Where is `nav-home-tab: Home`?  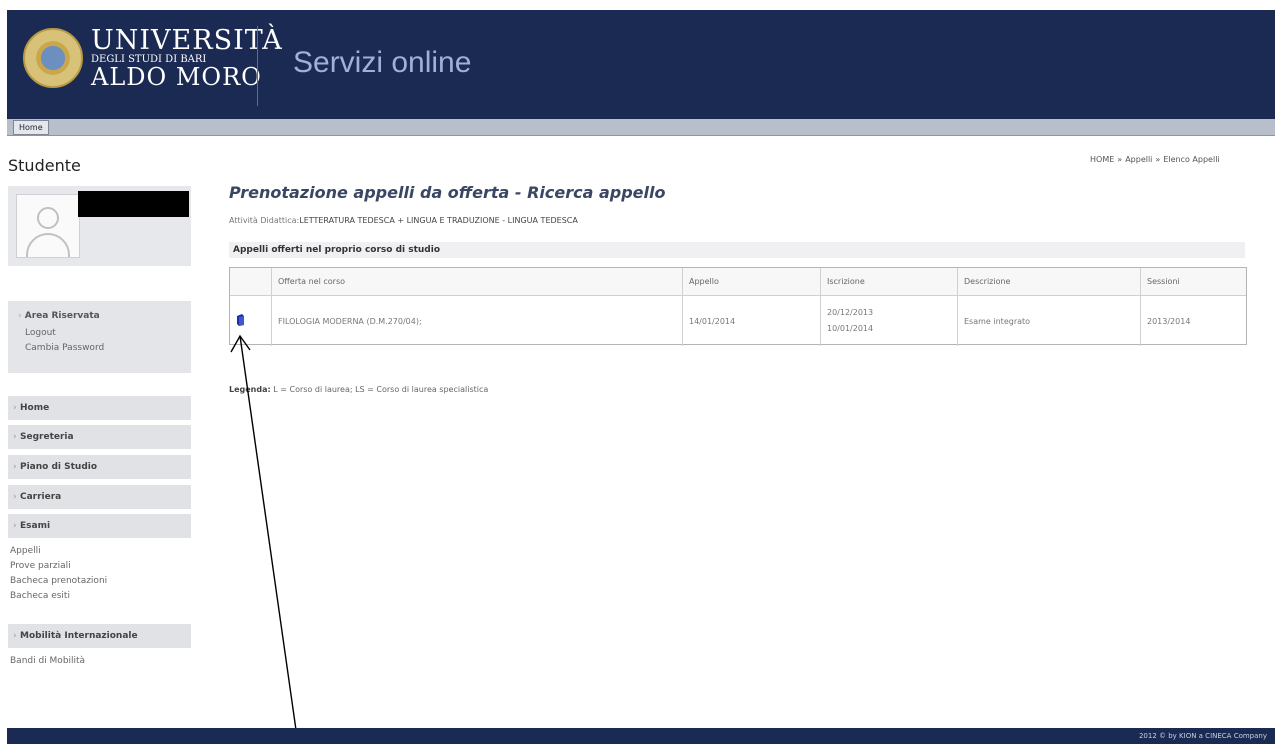
nav-home-tab: Home is located at coordinates (31, 127).